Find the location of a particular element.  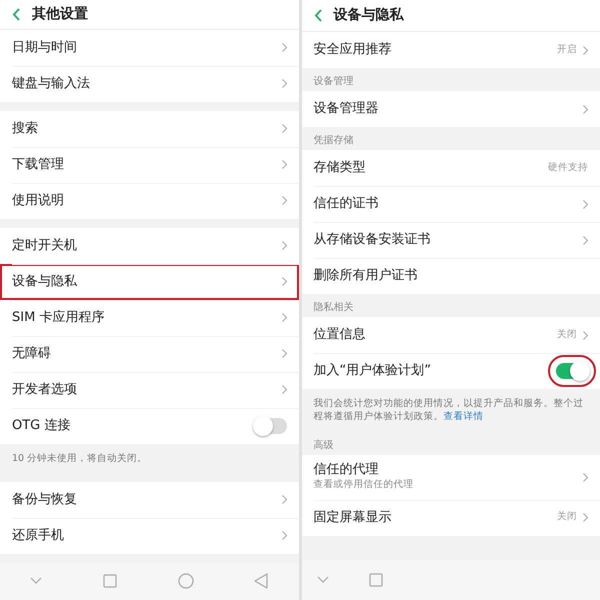

setting-label: SIM 卡应用程序 is located at coordinates (58, 318).